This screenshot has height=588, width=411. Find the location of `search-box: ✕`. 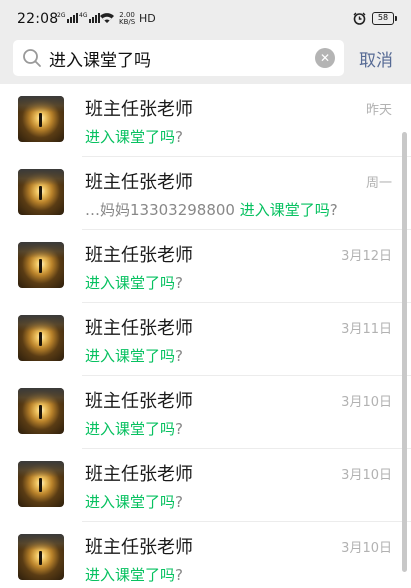

search-box: ✕ is located at coordinates (178, 58).